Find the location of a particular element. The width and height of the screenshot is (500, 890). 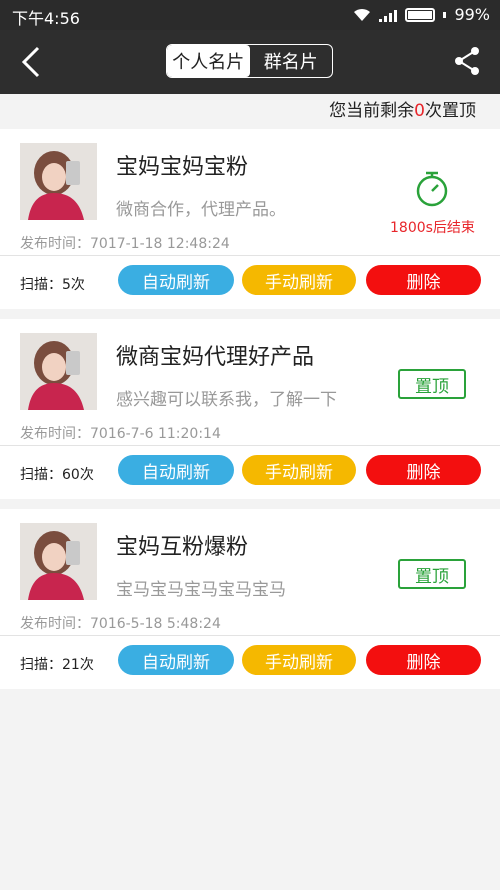

stopwatch-icon is located at coordinates (432, 189).